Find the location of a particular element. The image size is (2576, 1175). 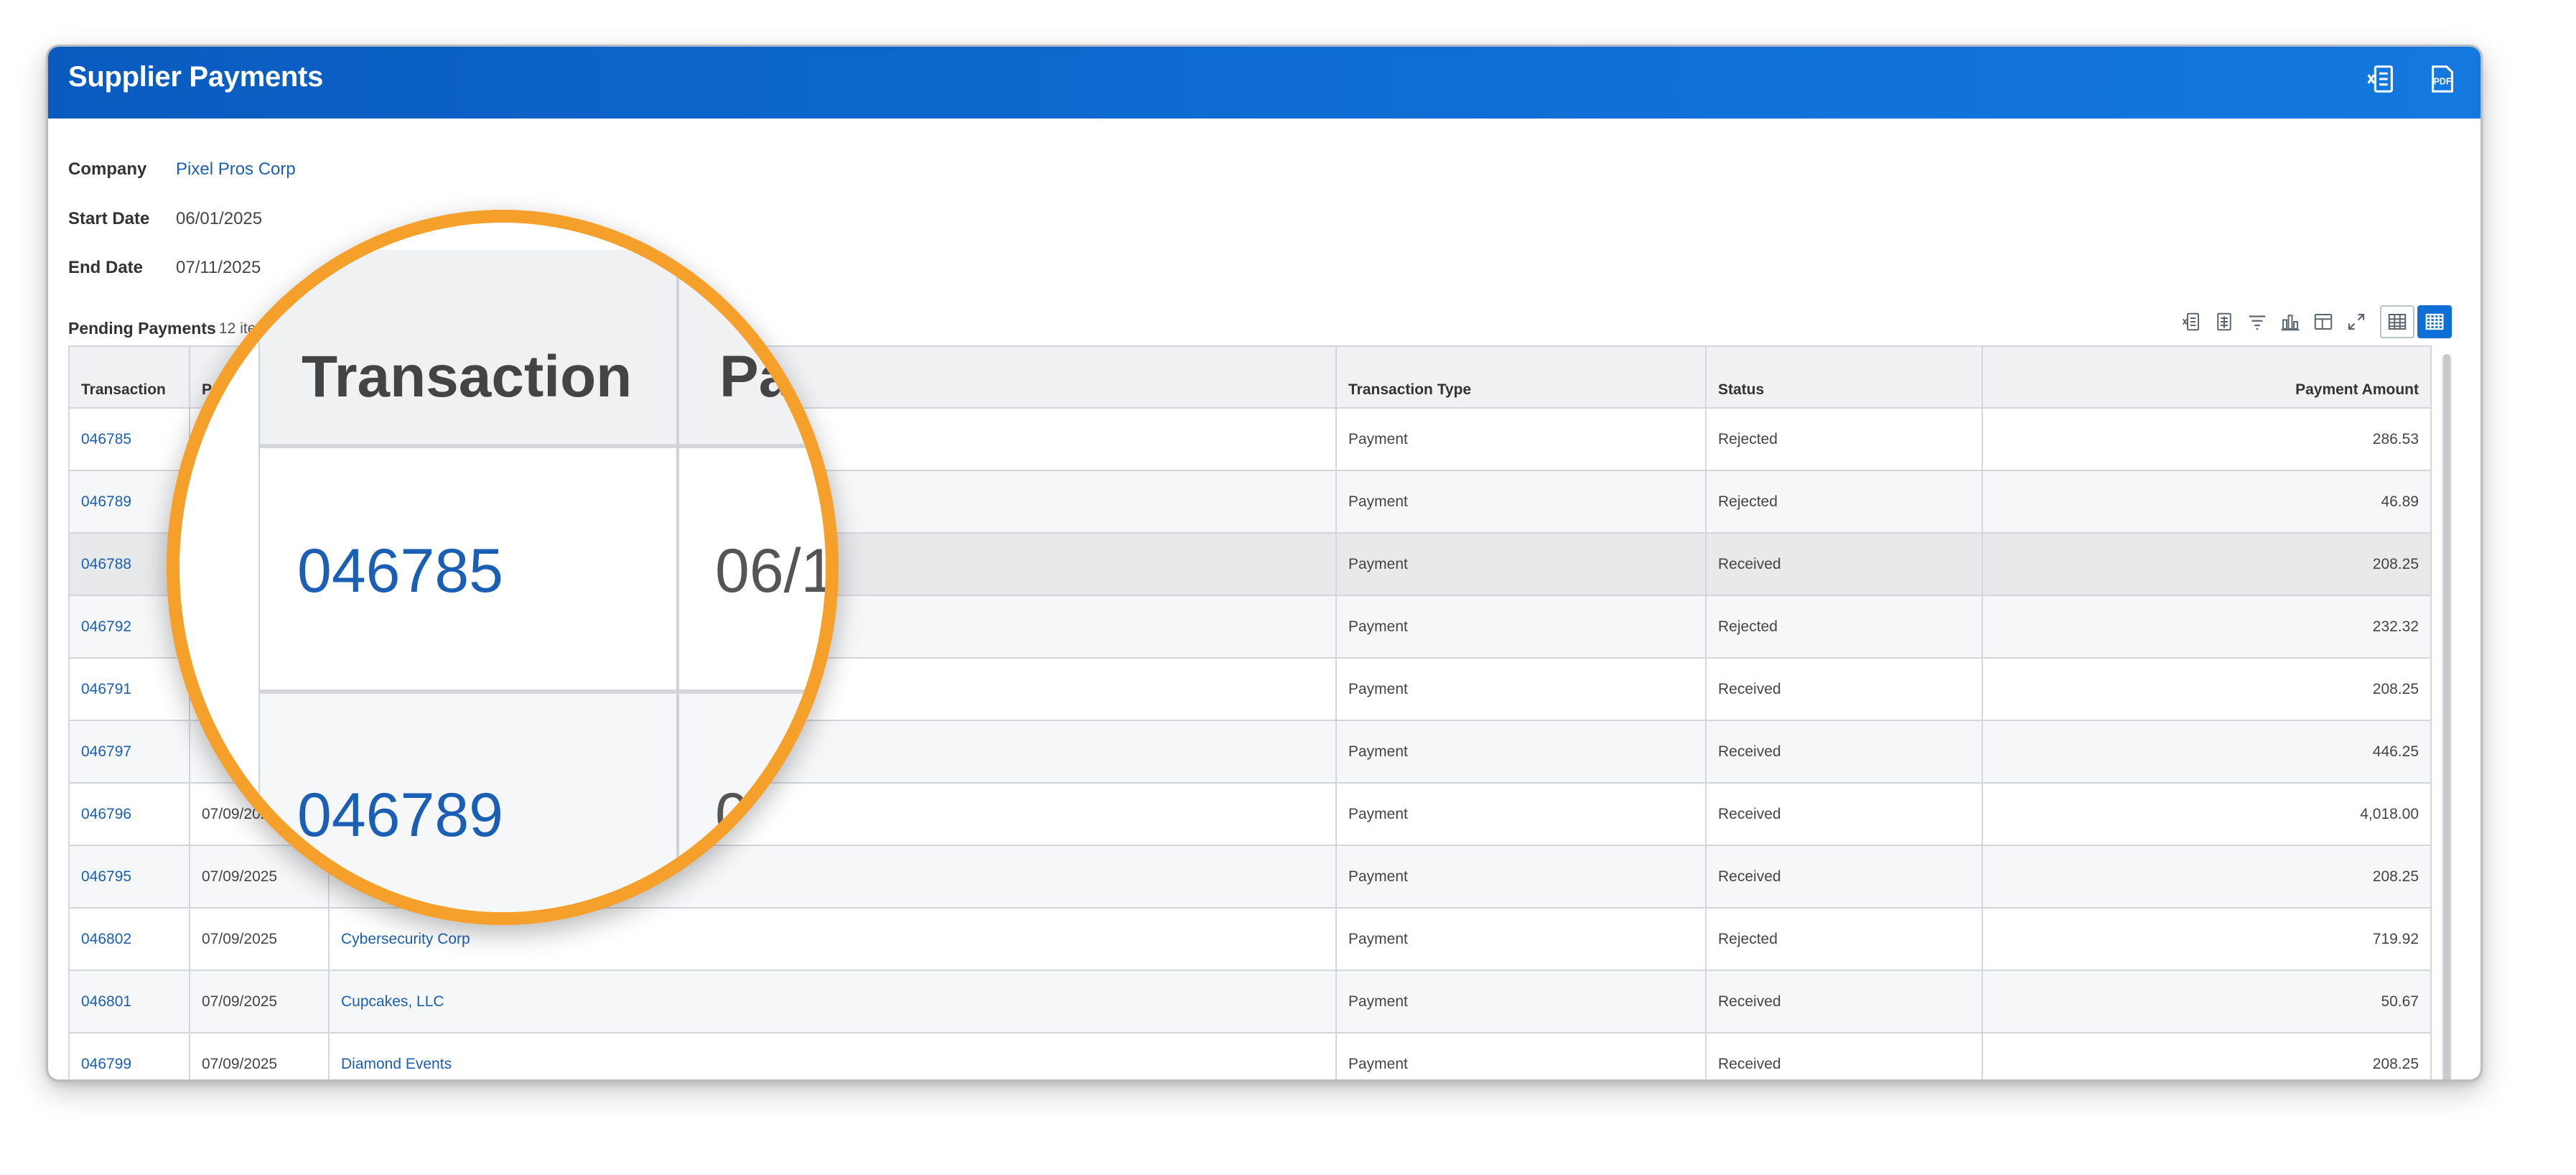

end-date-label: End Date is located at coordinates (106, 267).